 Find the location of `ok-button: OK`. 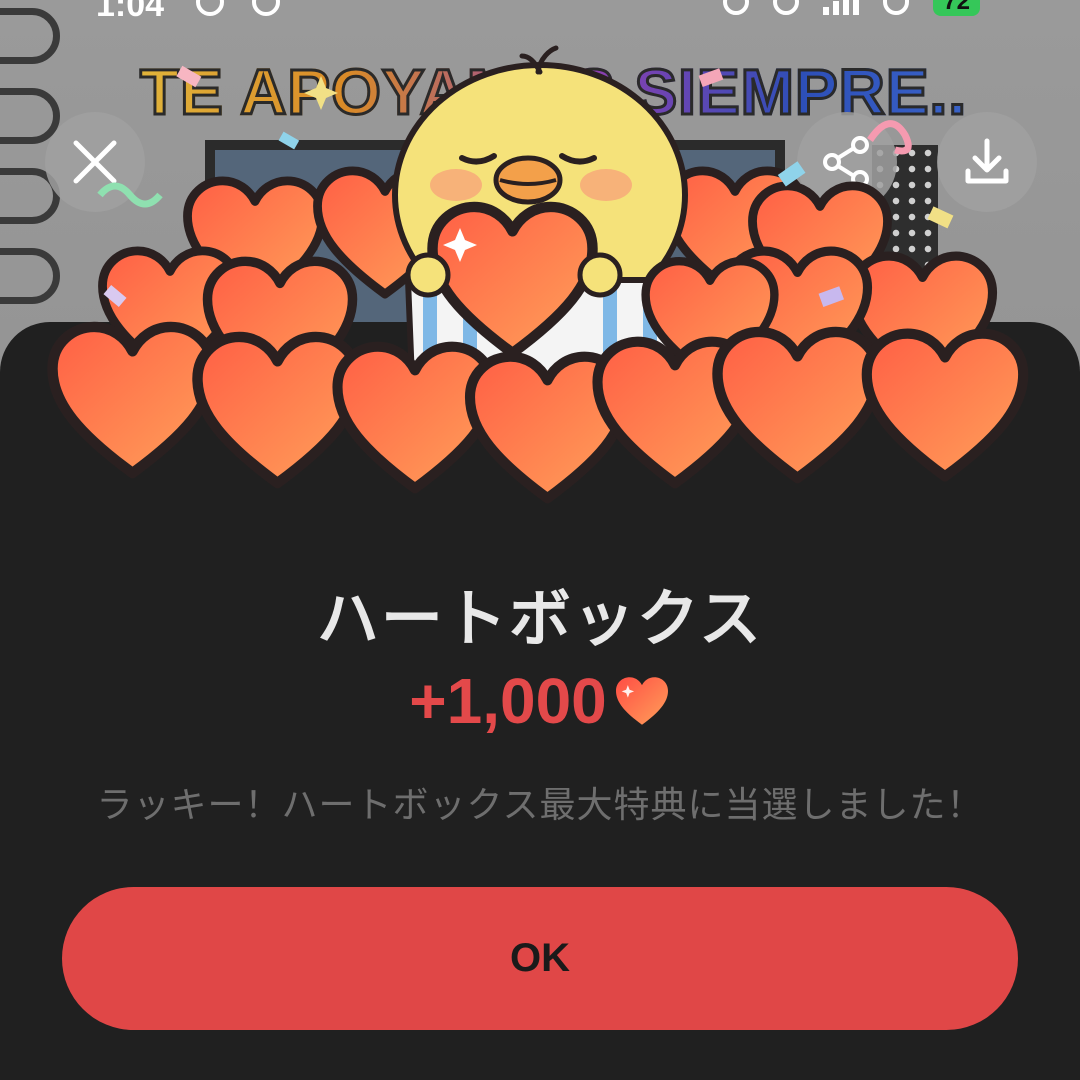

ok-button: OK is located at coordinates (540, 958).